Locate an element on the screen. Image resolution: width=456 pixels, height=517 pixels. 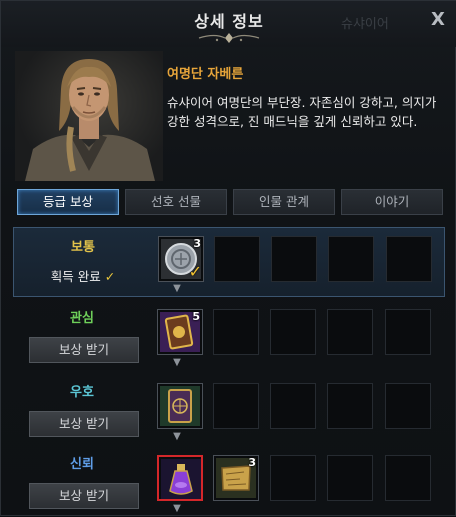
reward-row-friendly: 우호 보상 받기 is located at coordinates (229, 410).